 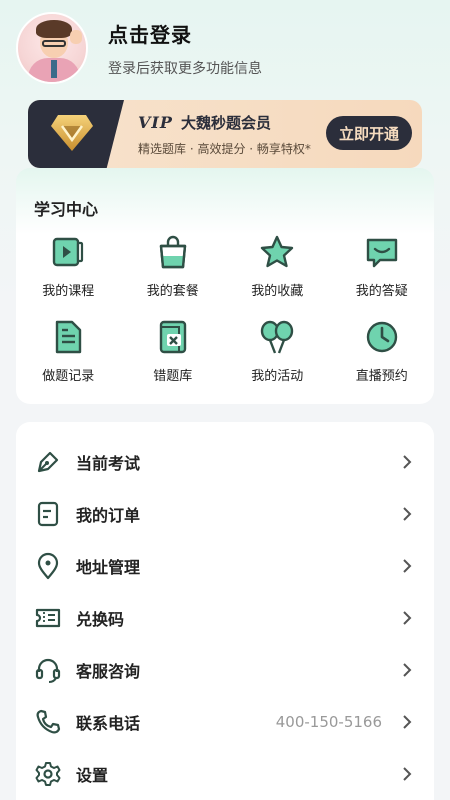 I want to click on chat-message-icon, so click(x=381, y=253).